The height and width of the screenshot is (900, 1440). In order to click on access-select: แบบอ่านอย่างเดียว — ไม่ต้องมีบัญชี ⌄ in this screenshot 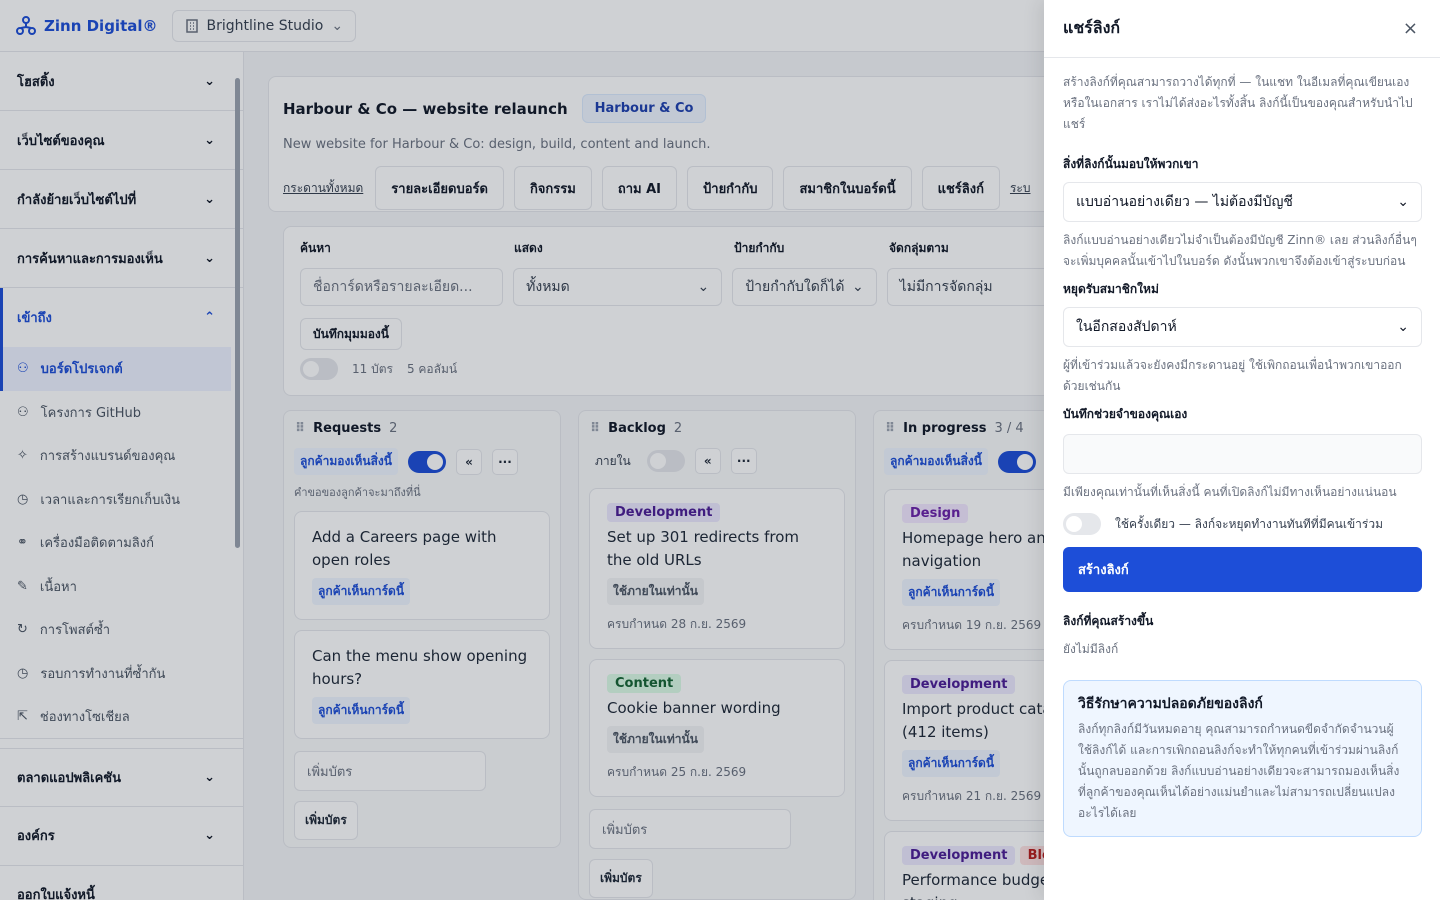, I will do `click(1242, 202)`.